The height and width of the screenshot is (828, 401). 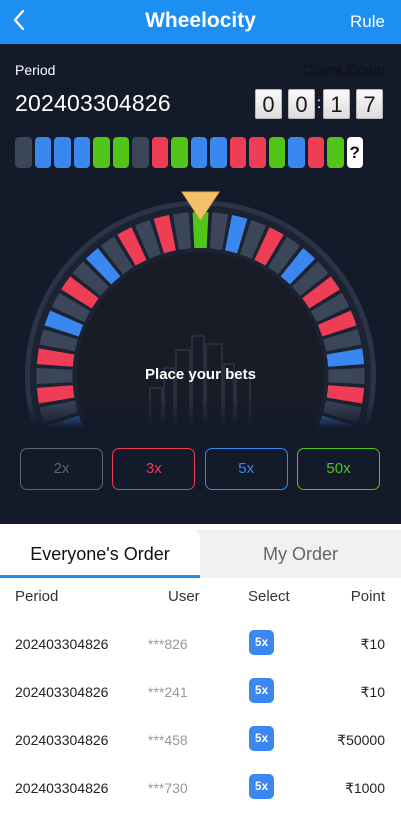 I want to click on cell-user: ***241, so click(x=168, y=692).